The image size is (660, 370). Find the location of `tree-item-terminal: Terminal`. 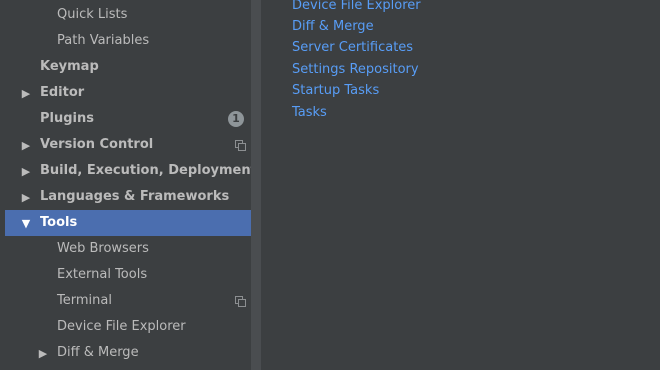

tree-item-terminal: Terminal is located at coordinates (128, 301).